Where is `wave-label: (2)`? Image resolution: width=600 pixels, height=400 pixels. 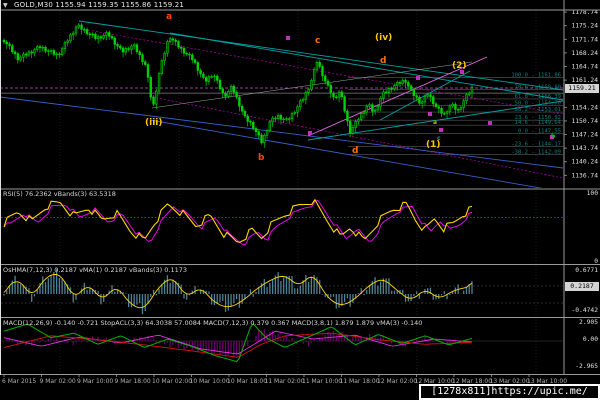
wave-label: (2) is located at coordinates (459, 66).